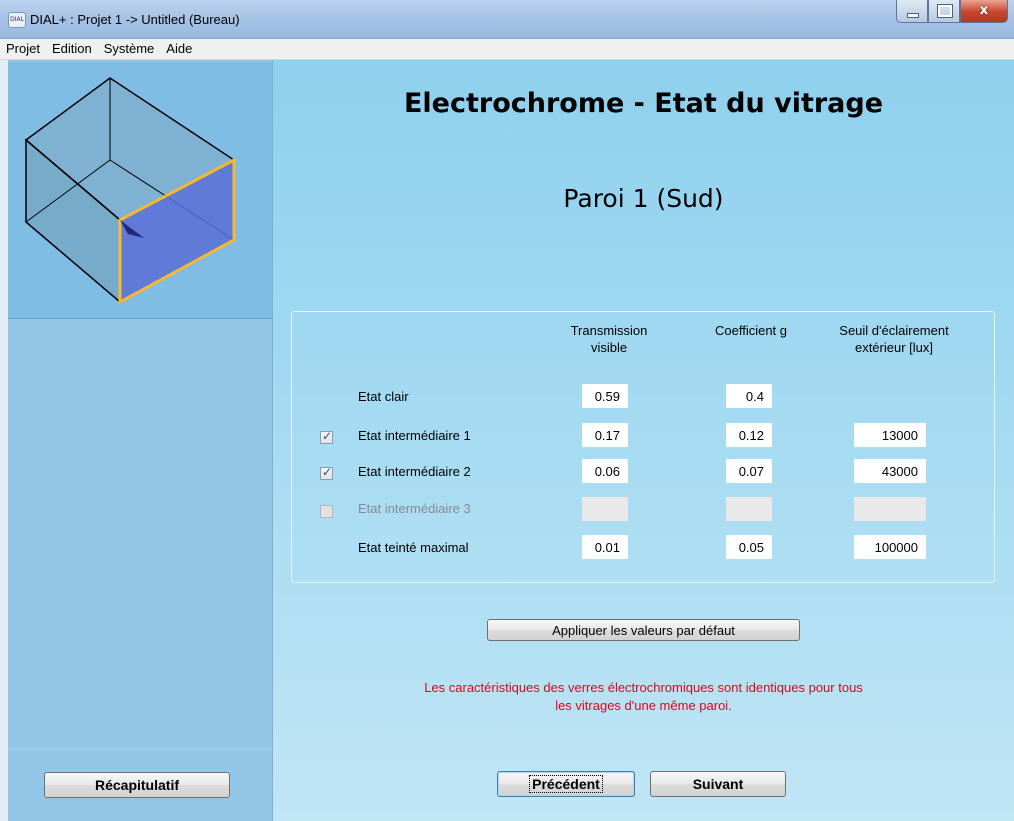 The image size is (1014, 821). What do you see at coordinates (179, 49) in the screenshot?
I see `menu-aide: Aide` at bounding box center [179, 49].